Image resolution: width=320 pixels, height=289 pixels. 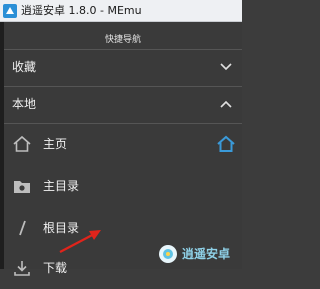 I want to click on window-titlebar: 逍遥安卓 1.8.0 - MEmu, so click(x=121, y=11).